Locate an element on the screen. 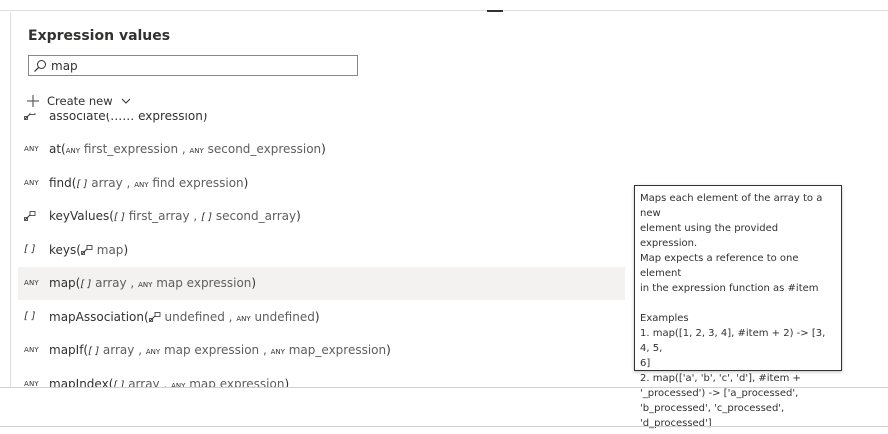  list-item-signature: find([ ] array , ANY find expression) is located at coordinates (148, 183).